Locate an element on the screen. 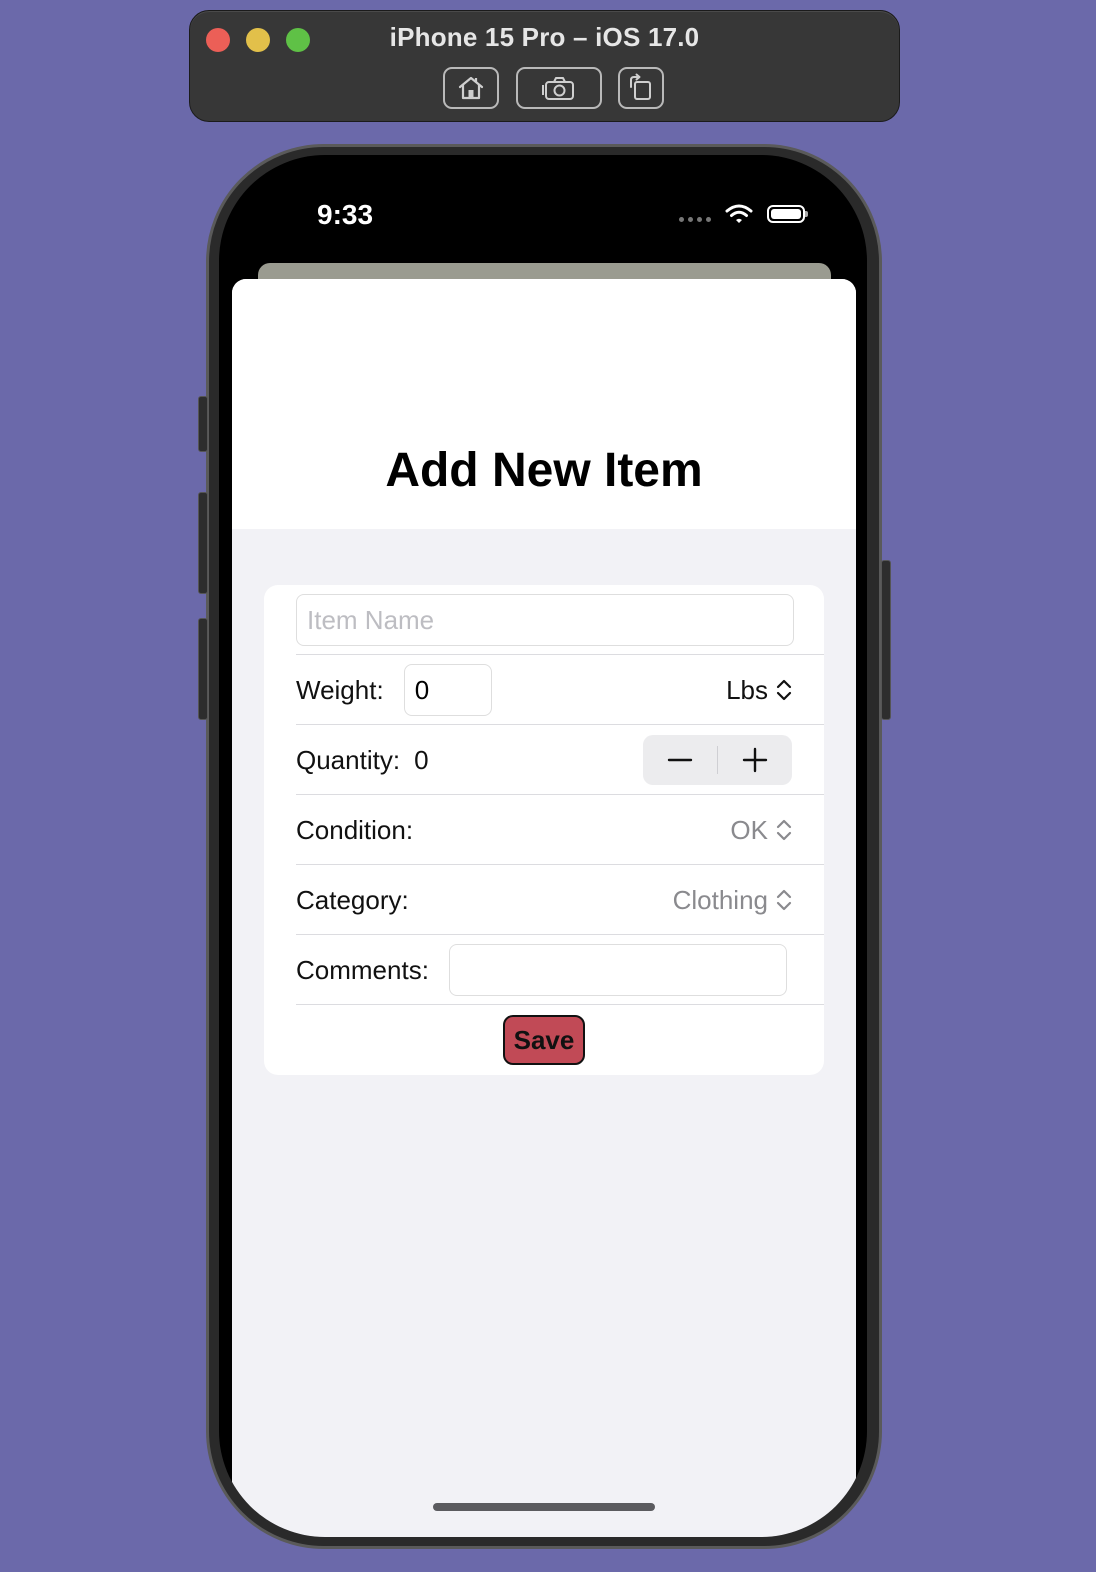  quantity-value: 0 is located at coordinates (421, 759).